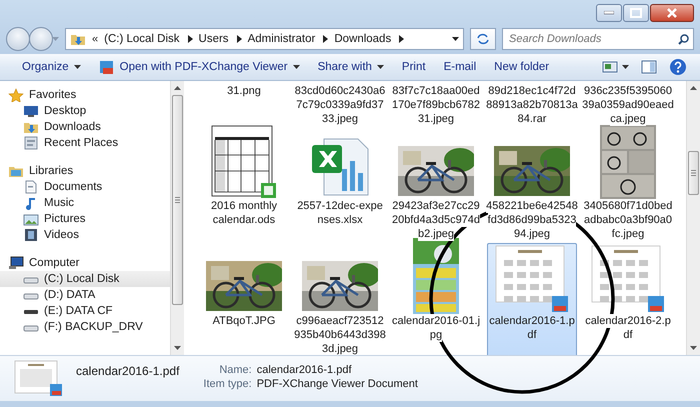 This screenshot has width=700, height=407. What do you see at coordinates (39, 379) in the screenshot?
I see `pdf-thumbnail` at bounding box center [39, 379].